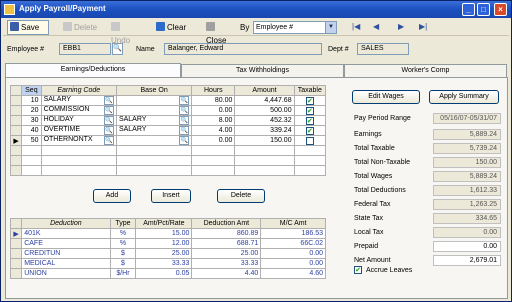 This screenshot has width=512, height=302. I want to click on hours-cell: 4.00, so click(213, 130).